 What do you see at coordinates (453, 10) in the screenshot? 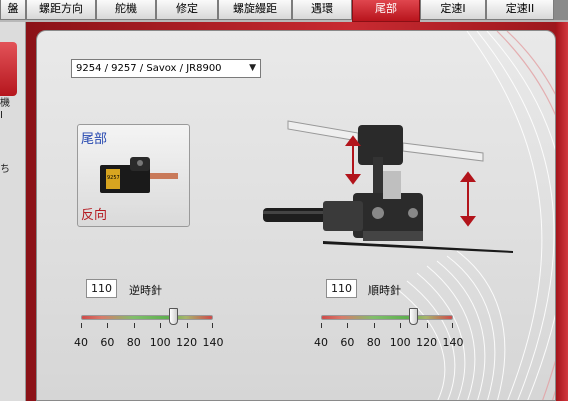
I see `tab-governor-1: 定速I` at bounding box center [453, 10].